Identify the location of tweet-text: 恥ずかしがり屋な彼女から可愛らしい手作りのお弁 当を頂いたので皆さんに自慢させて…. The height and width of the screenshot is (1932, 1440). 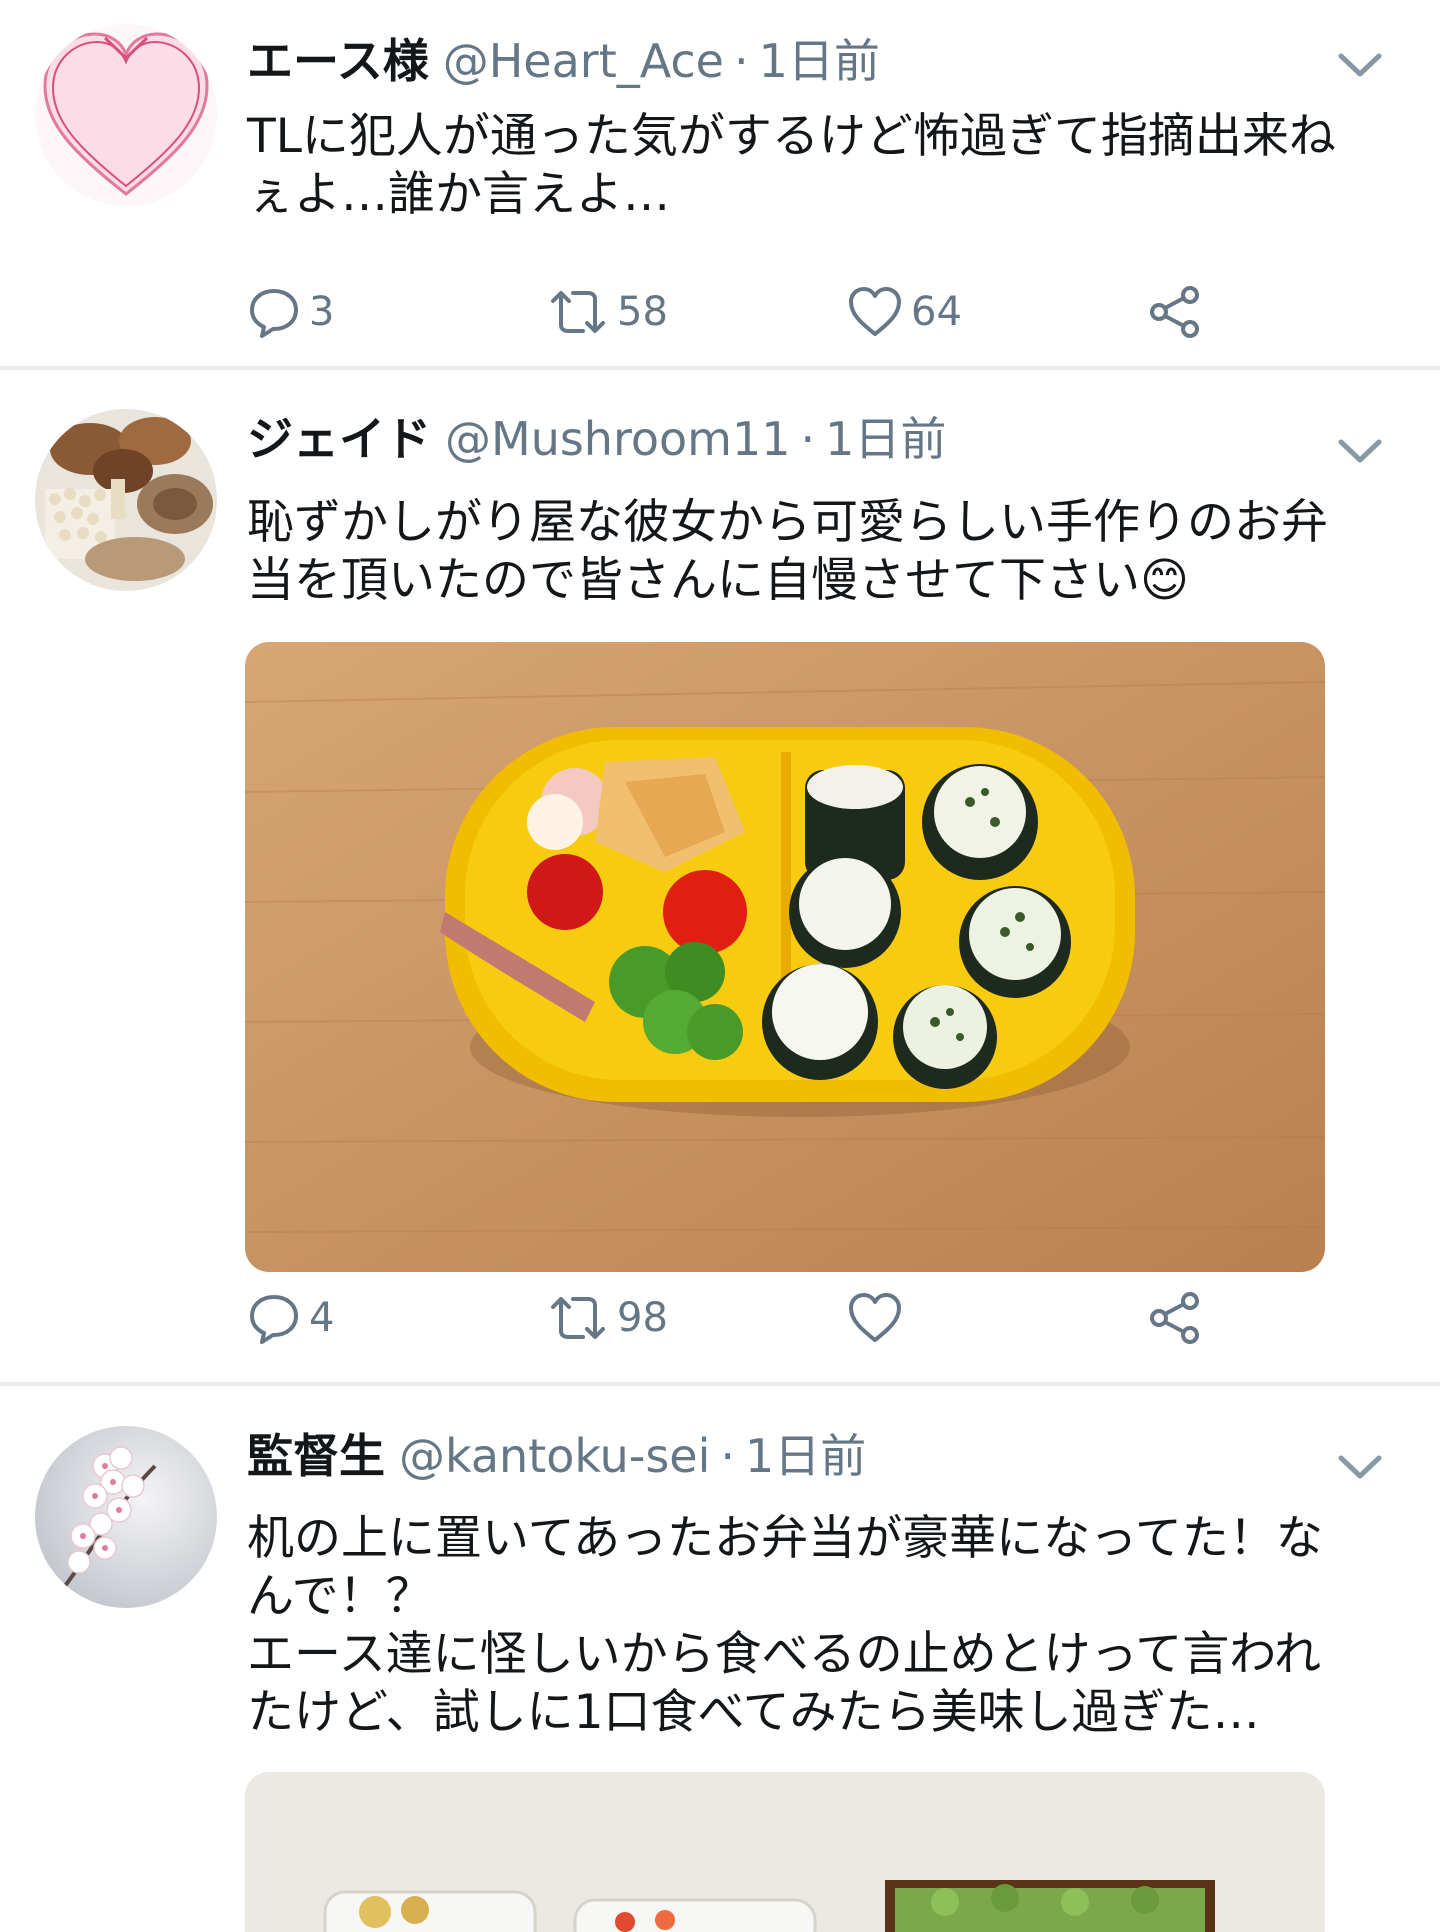
(787, 551).